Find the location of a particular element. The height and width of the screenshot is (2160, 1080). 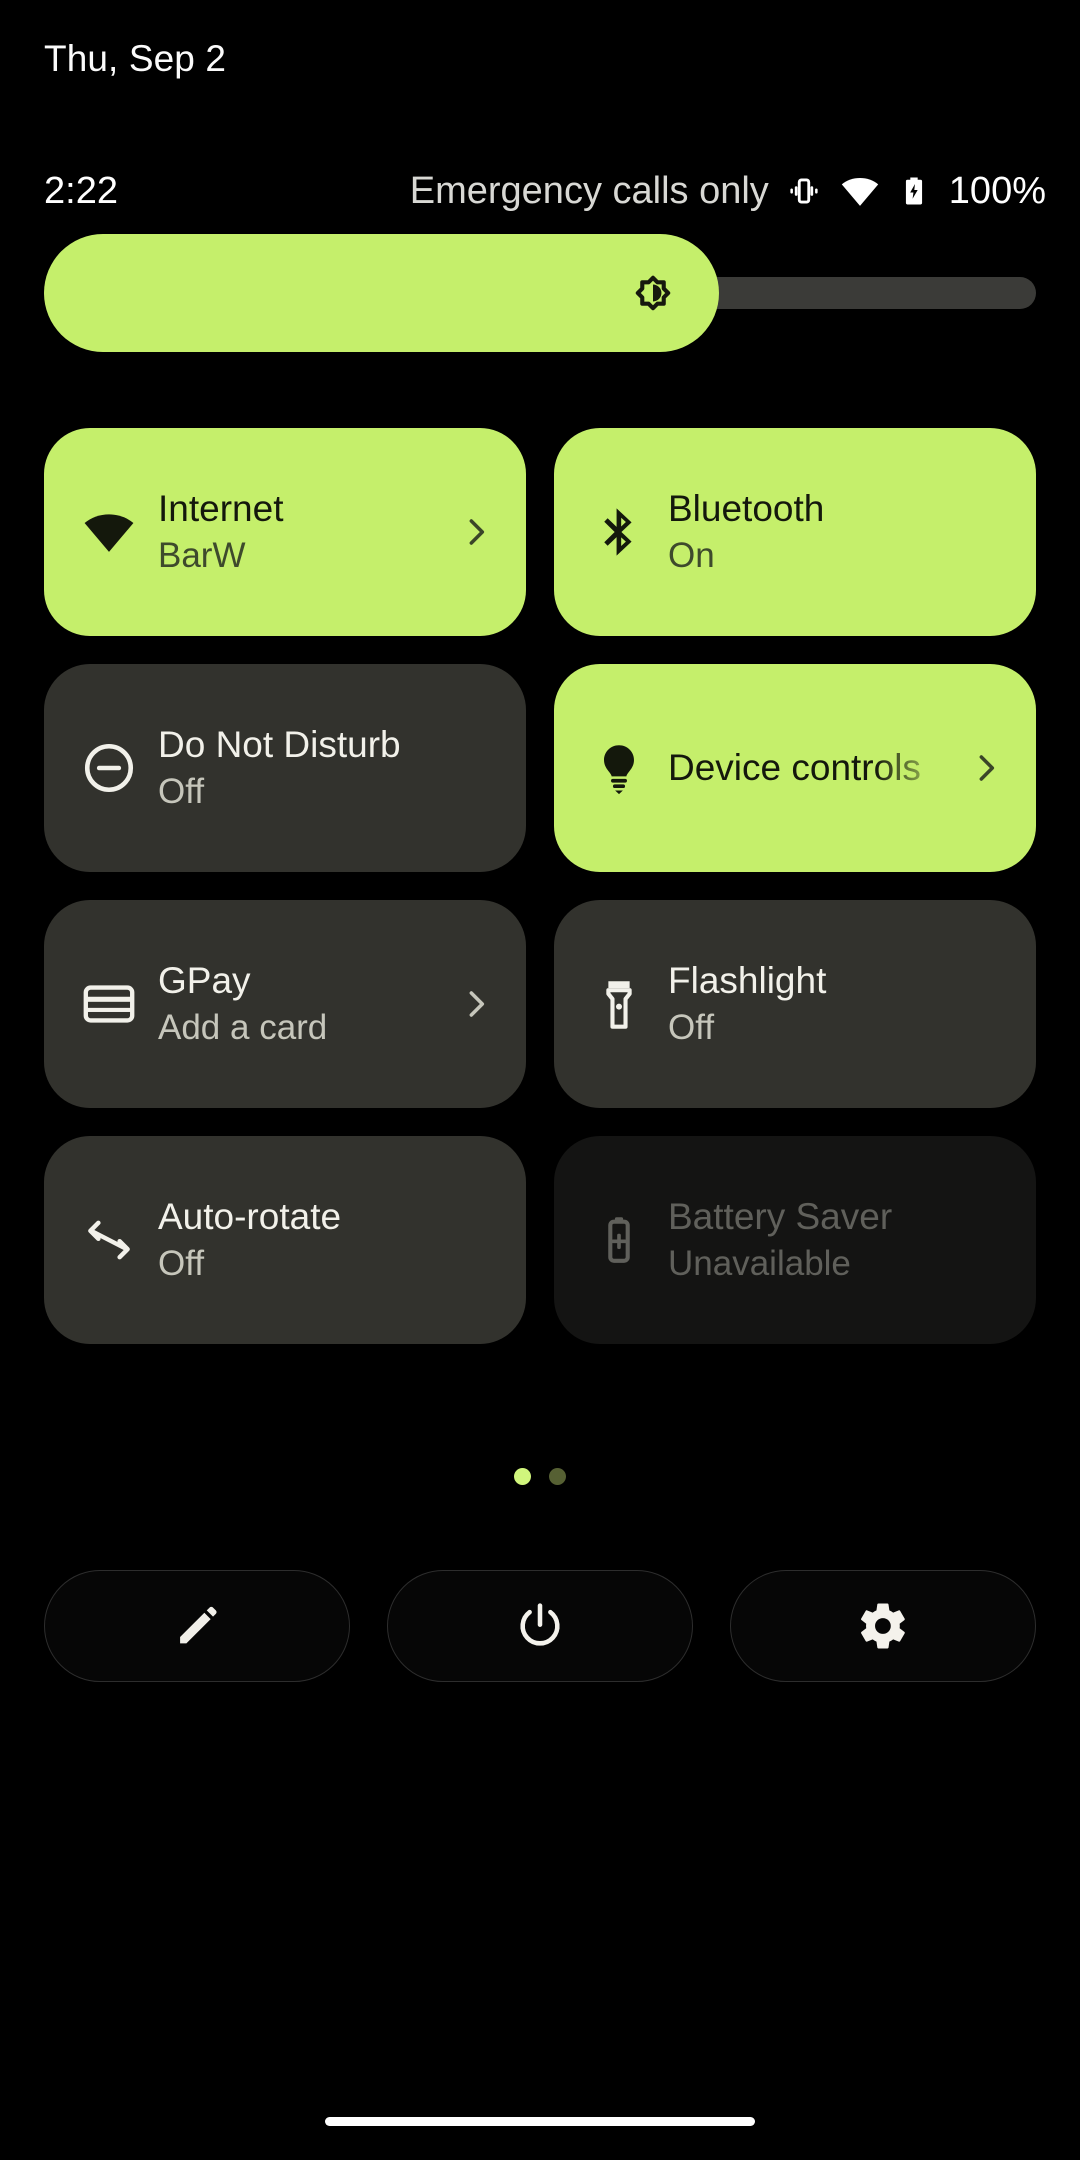

settings-button is located at coordinates (883, 1626).